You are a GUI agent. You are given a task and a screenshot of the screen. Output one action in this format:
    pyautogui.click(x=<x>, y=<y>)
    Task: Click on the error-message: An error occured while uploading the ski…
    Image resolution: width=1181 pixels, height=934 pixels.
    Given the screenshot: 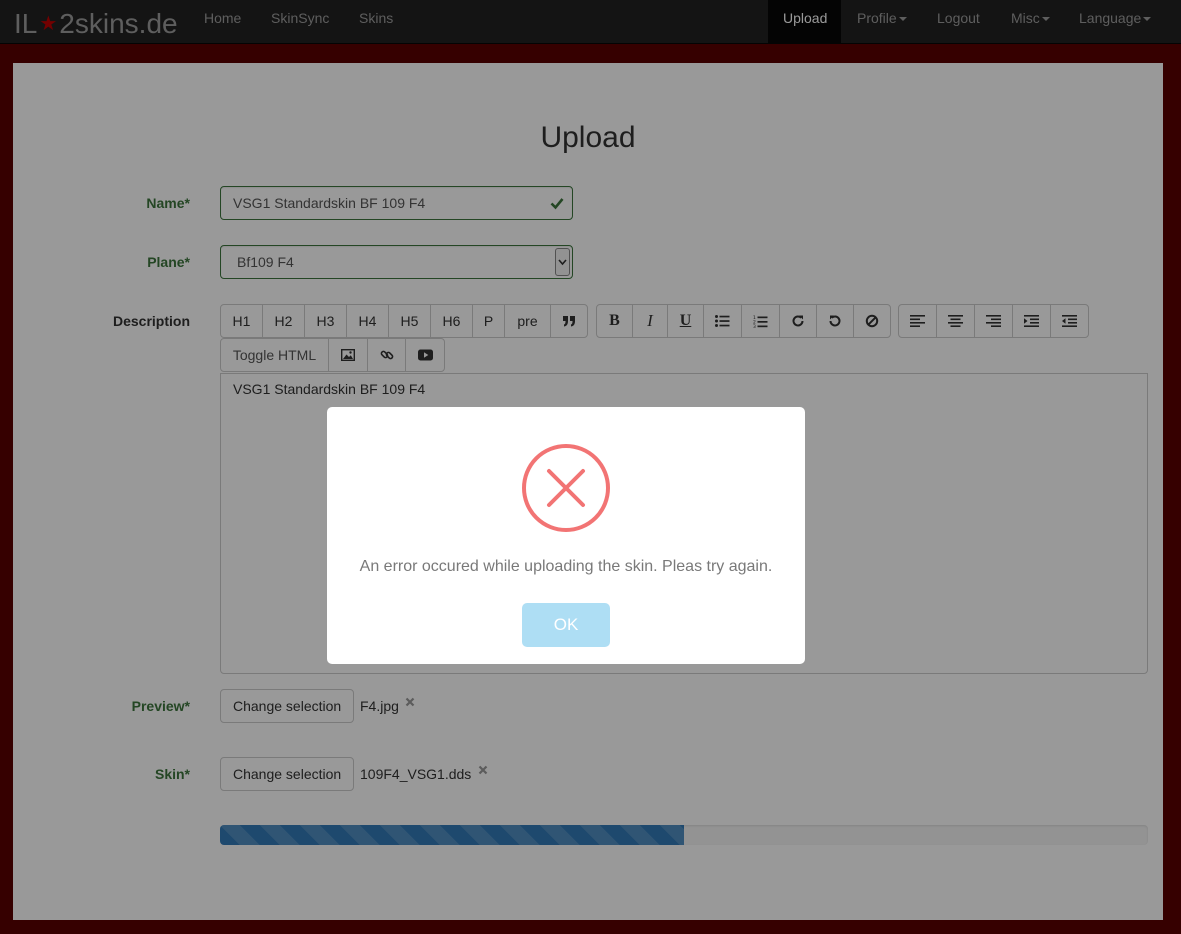 What is the action you would take?
    pyautogui.click(x=566, y=566)
    